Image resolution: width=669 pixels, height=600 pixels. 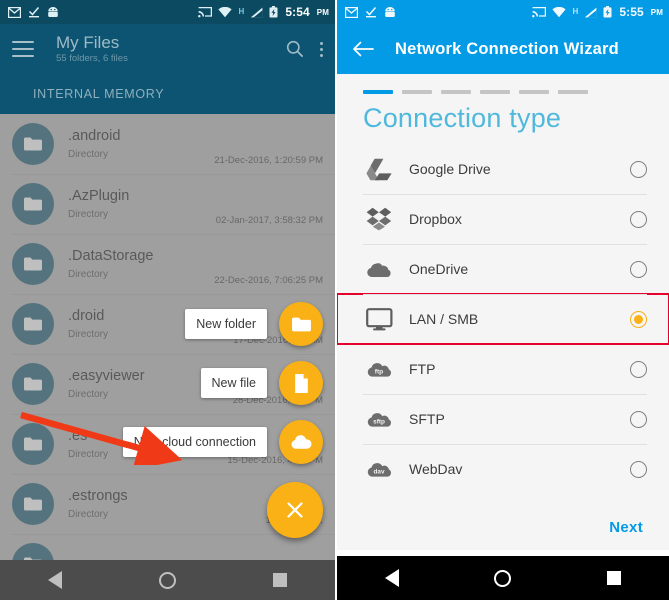 I want to click on ftp-cloud-icon: ftp, so click(x=379, y=369).